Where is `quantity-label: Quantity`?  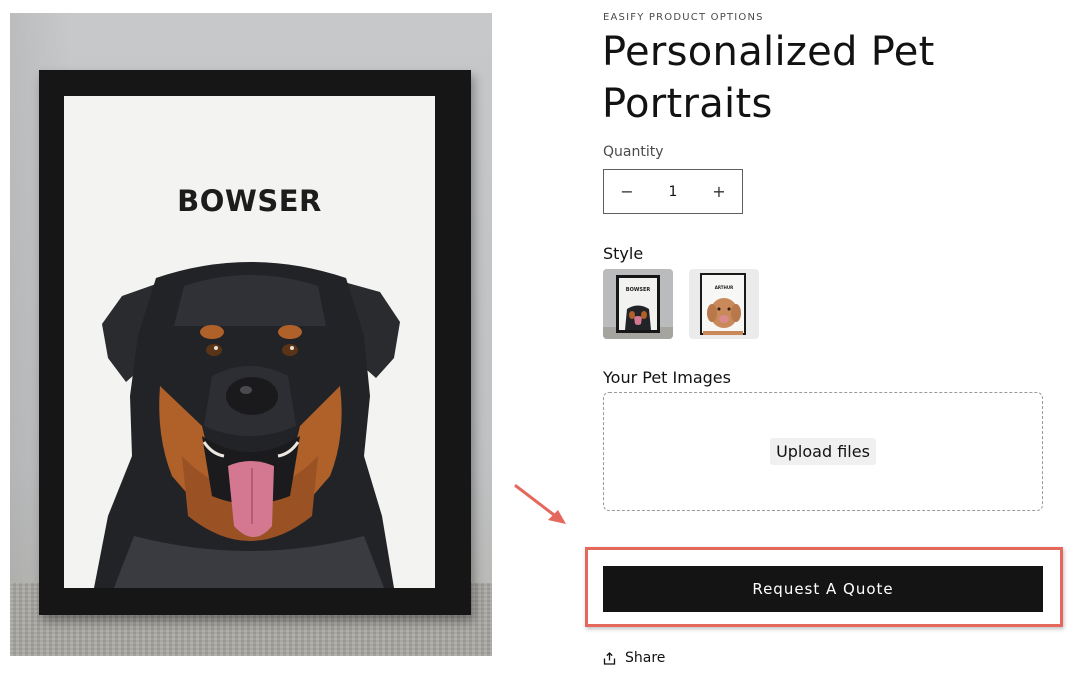 quantity-label: Quantity is located at coordinates (633, 152).